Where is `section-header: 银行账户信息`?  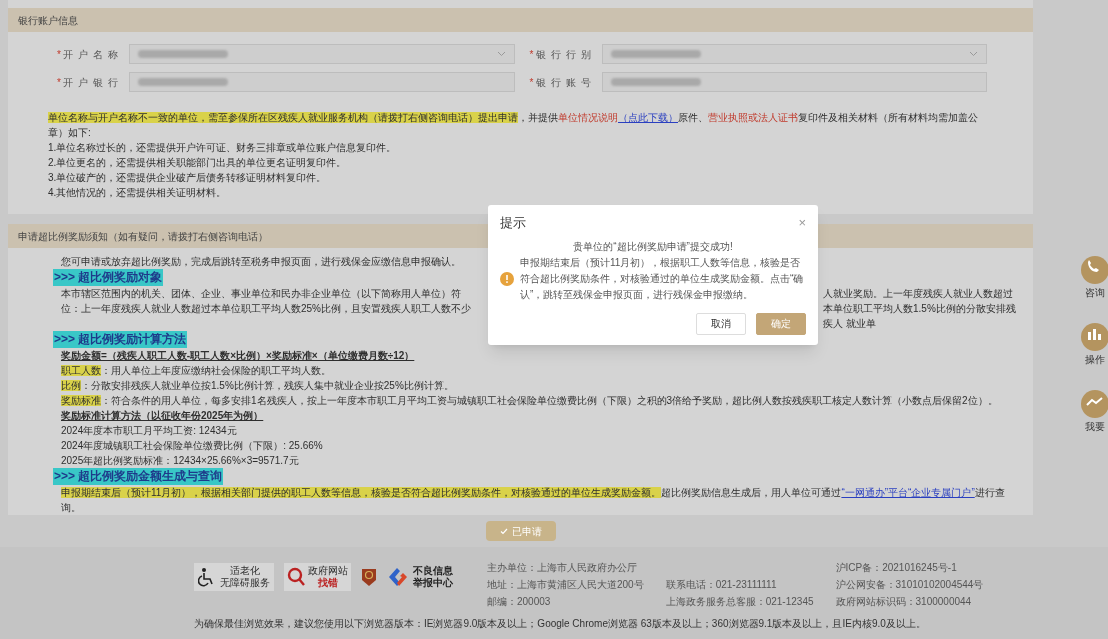 section-header: 银行账户信息 is located at coordinates (520, 20).